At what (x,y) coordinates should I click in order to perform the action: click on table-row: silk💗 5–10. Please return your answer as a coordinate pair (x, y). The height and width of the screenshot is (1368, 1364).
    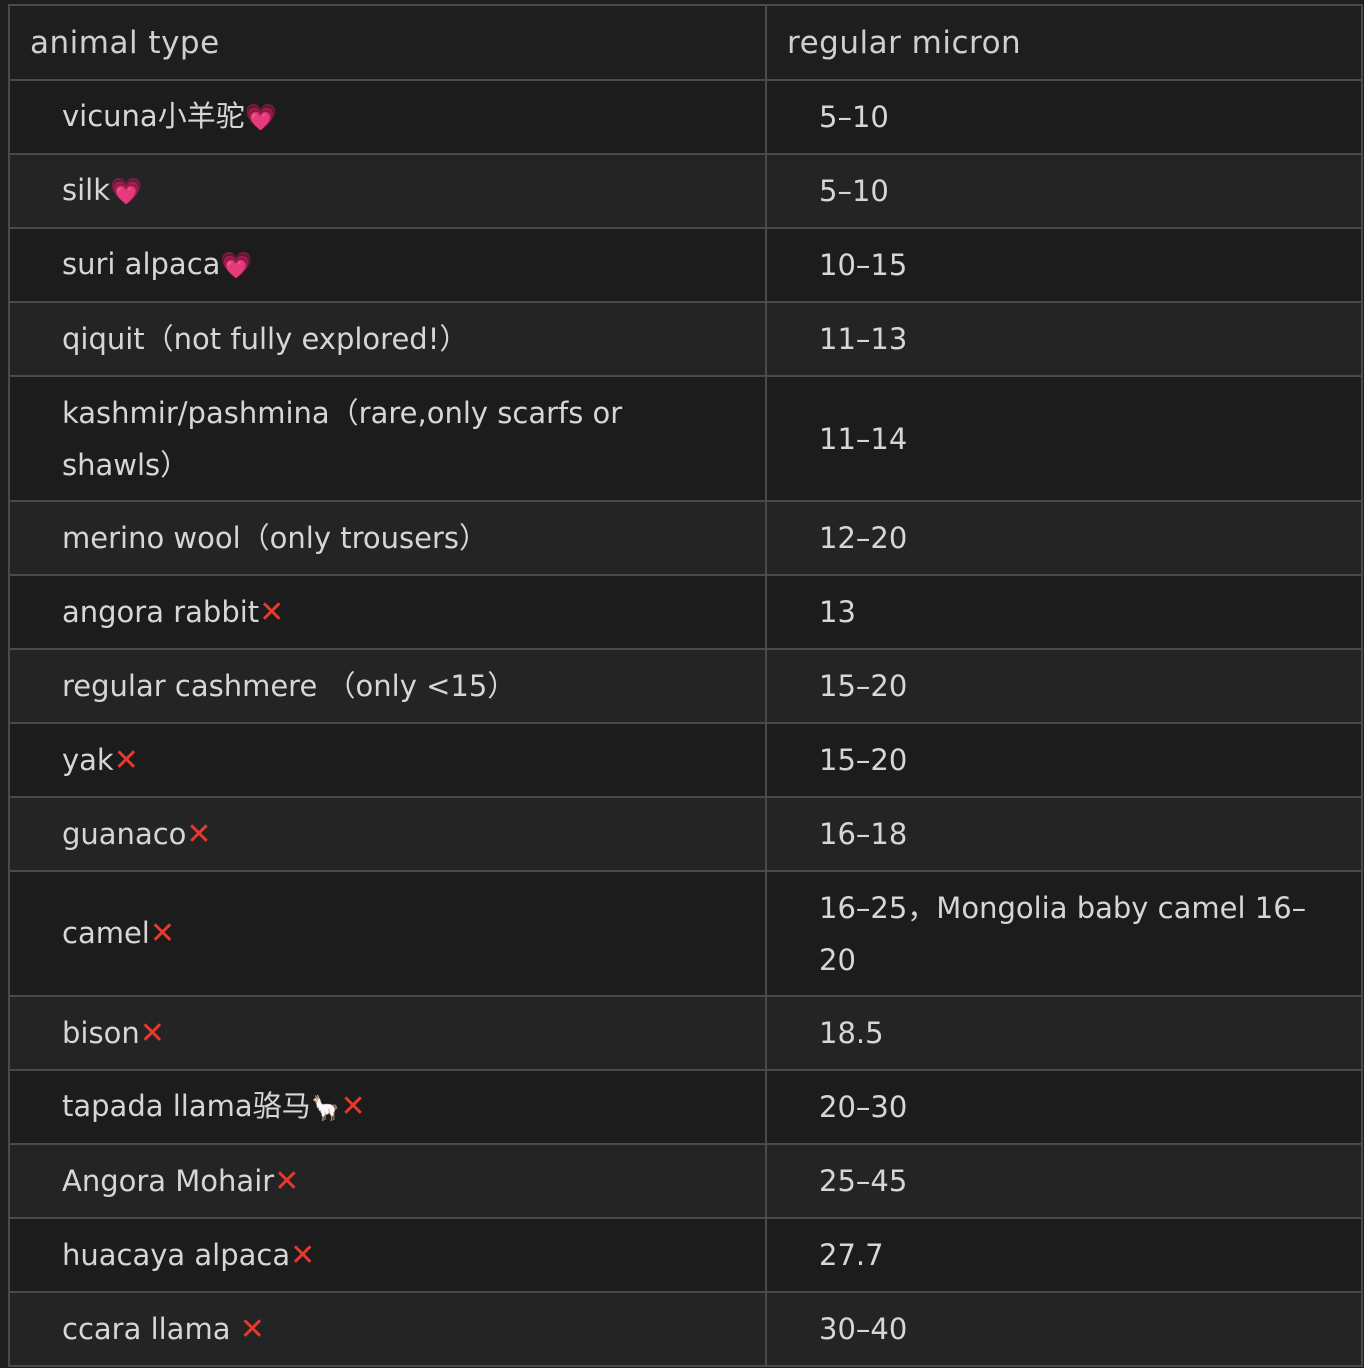
    Looking at the image, I should click on (685, 191).